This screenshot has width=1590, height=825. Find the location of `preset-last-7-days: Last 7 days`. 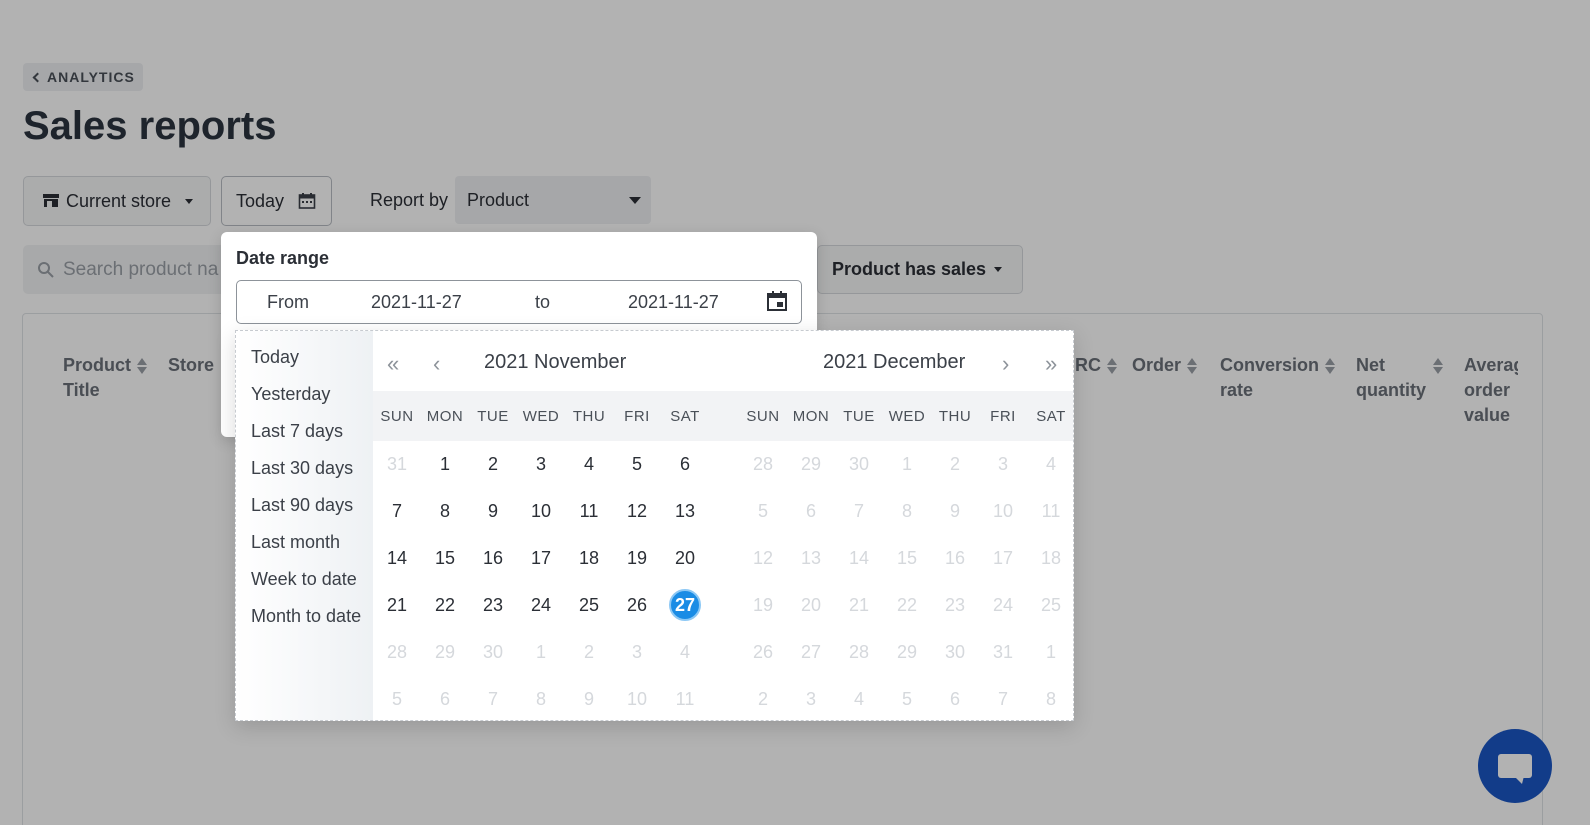

preset-last-7-days: Last 7 days is located at coordinates (297, 431).